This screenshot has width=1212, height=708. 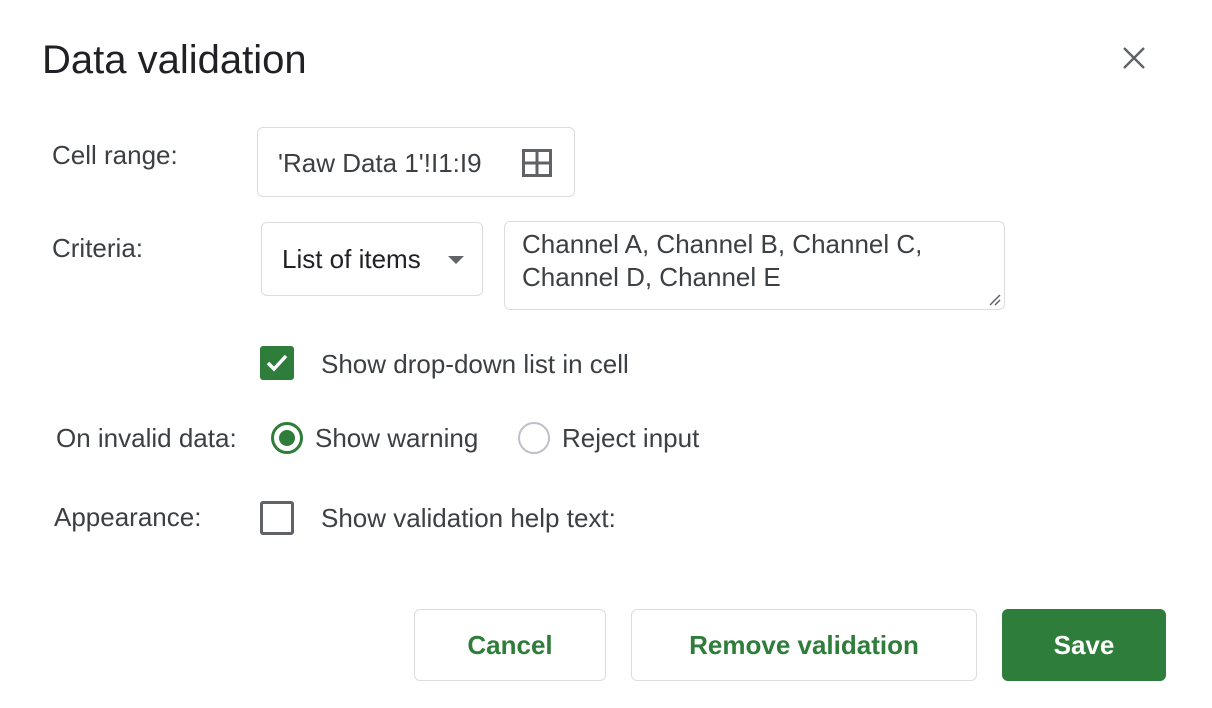 What do you see at coordinates (351, 259) in the screenshot?
I see `criteria-type-value: List of items` at bounding box center [351, 259].